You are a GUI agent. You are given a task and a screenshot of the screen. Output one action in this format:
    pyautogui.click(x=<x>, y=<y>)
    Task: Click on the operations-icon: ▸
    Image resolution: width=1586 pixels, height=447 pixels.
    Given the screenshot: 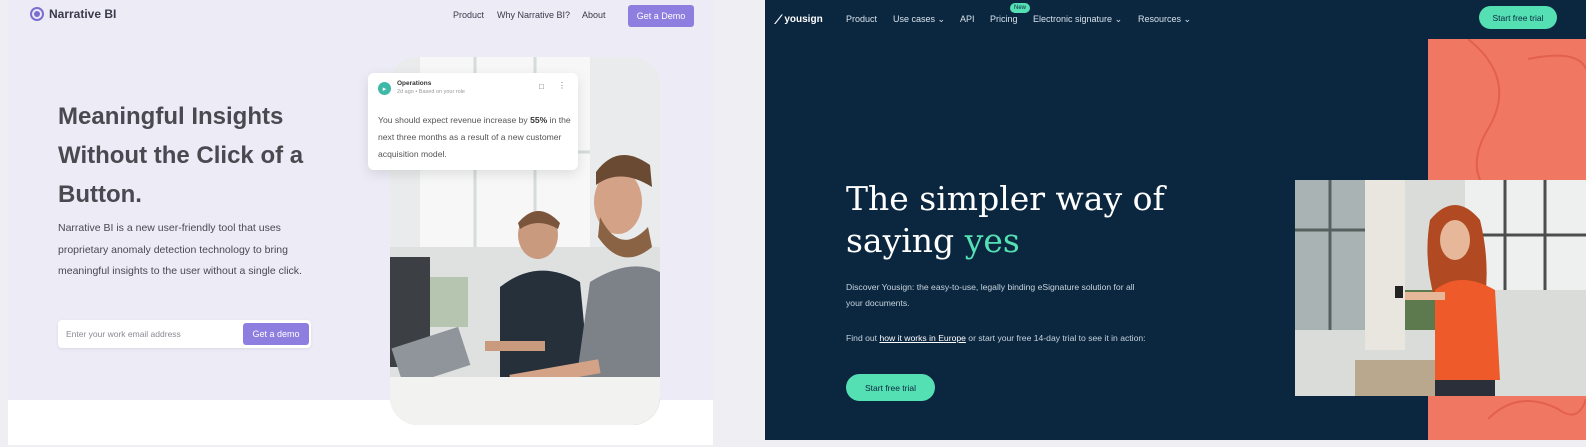 What is the action you would take?
    pyautogui.click(x=384, y=88)
    